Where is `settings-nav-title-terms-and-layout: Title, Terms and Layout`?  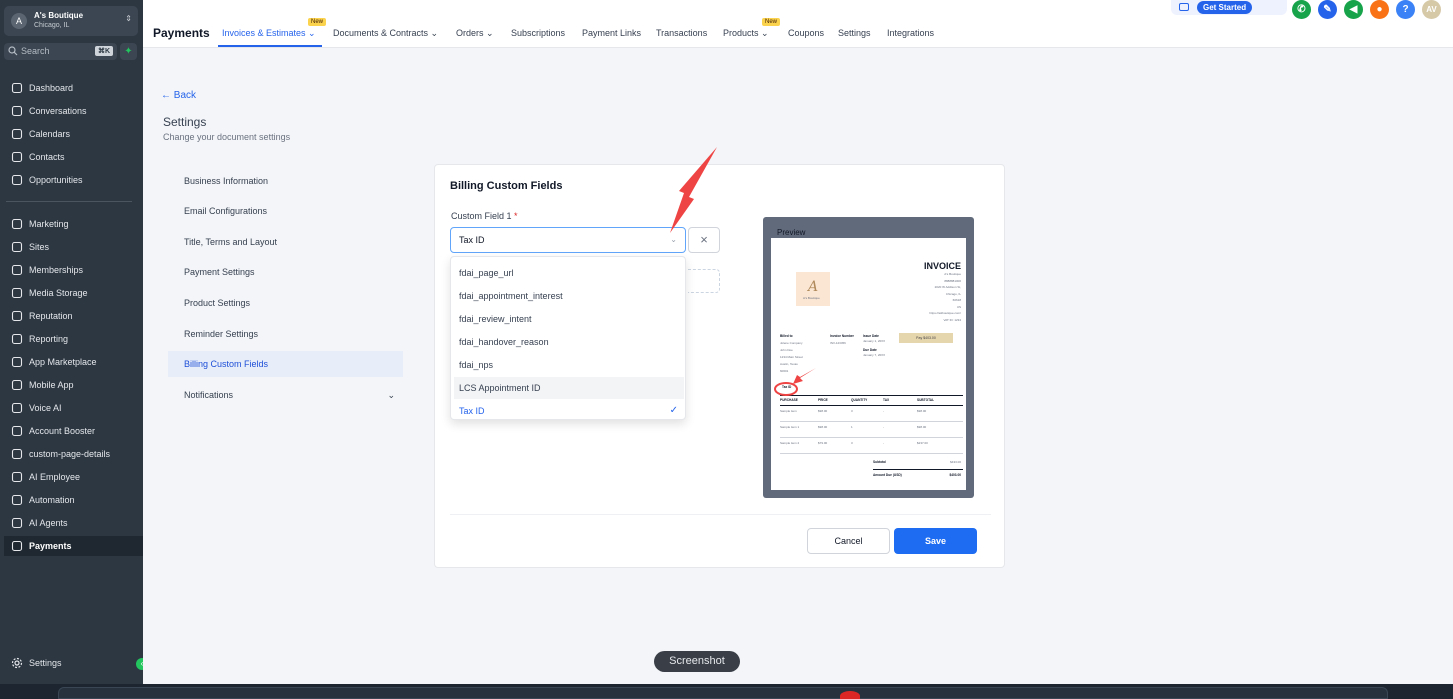 settings-nav-title-terms-and-layout: Title, Terms and Layout is located at coordinates (285, 242).